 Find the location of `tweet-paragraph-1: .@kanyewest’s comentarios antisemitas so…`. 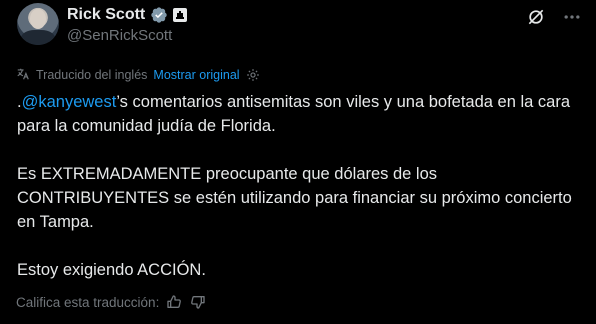

tweet-paragraph-1: .@kanyewest’s comentarios antisemitas so… is located at coordinates (299, 114).